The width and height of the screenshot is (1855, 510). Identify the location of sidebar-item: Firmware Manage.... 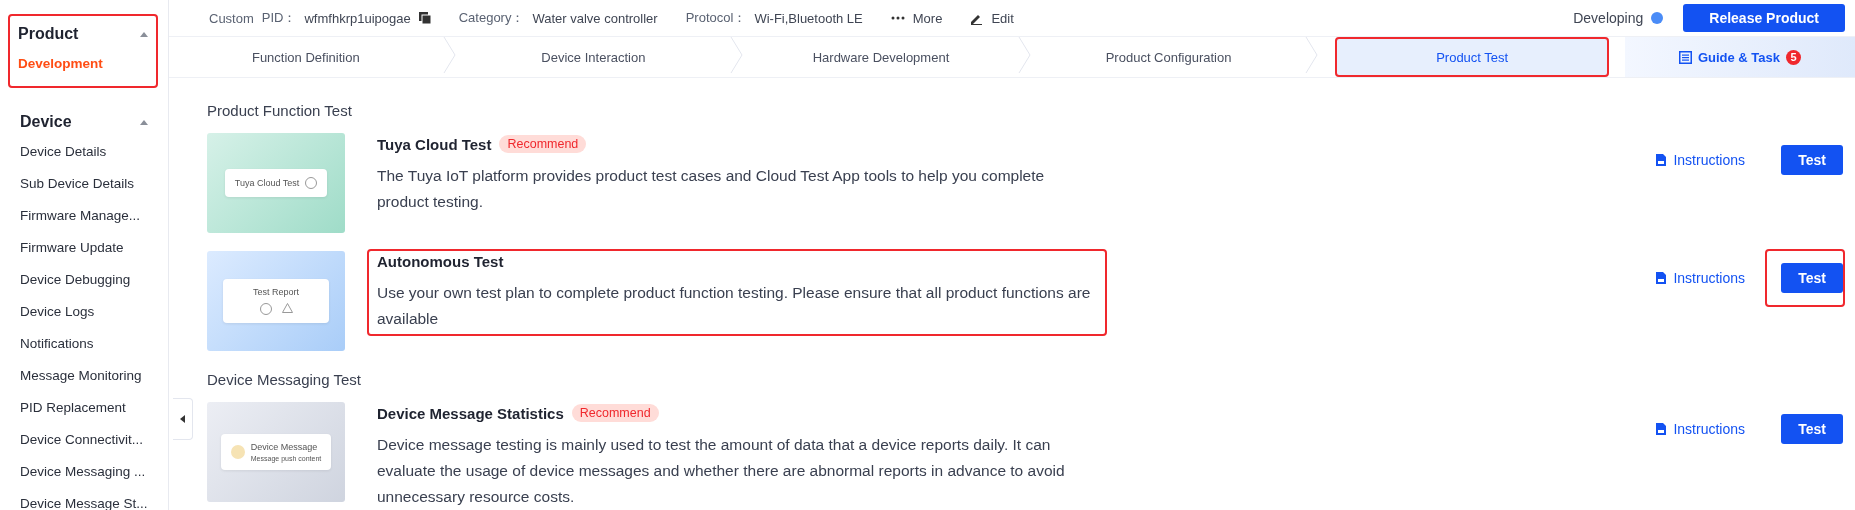
(84, 216).